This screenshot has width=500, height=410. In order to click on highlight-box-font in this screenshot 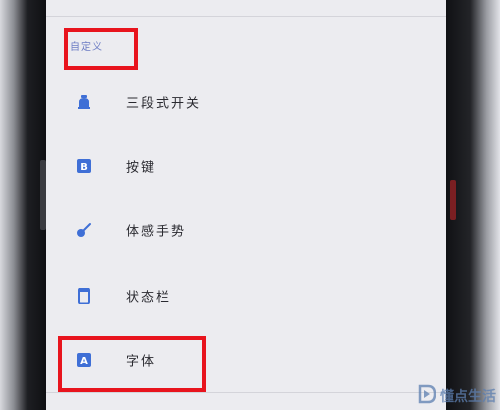, I will do `click(132, 364)`.